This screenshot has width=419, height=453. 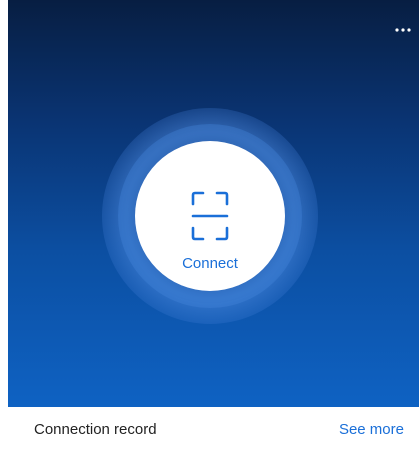 I want to click on connect-button: Connect, so click(x=210, y=216).